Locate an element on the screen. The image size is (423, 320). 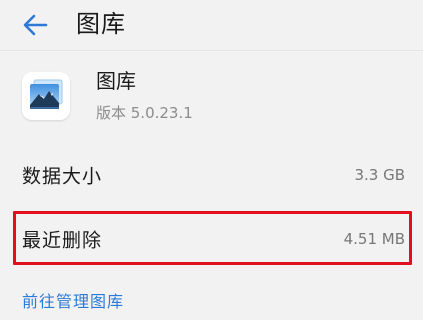
page-title: 图库 is located at coordinates (101, 24).